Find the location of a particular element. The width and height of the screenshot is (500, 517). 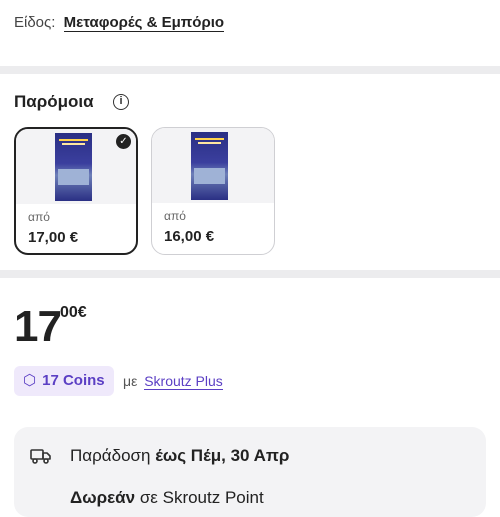

delivery-prefix: Παράδοση is located at coordinates (110, 455).